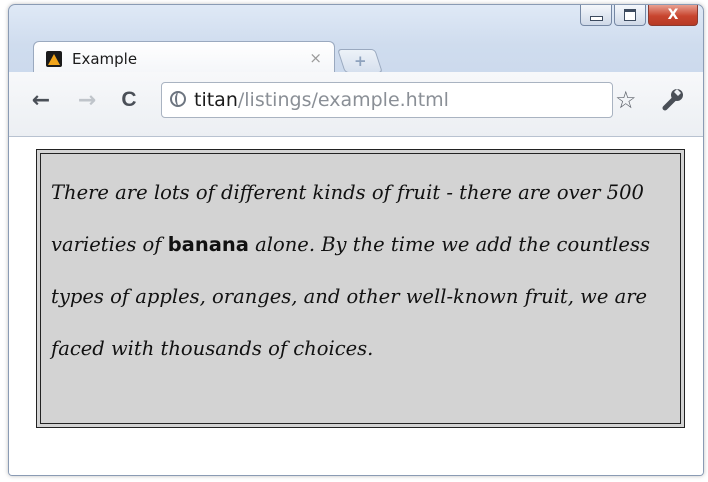  I want to click on tab-title: Example, so click(105, 59).